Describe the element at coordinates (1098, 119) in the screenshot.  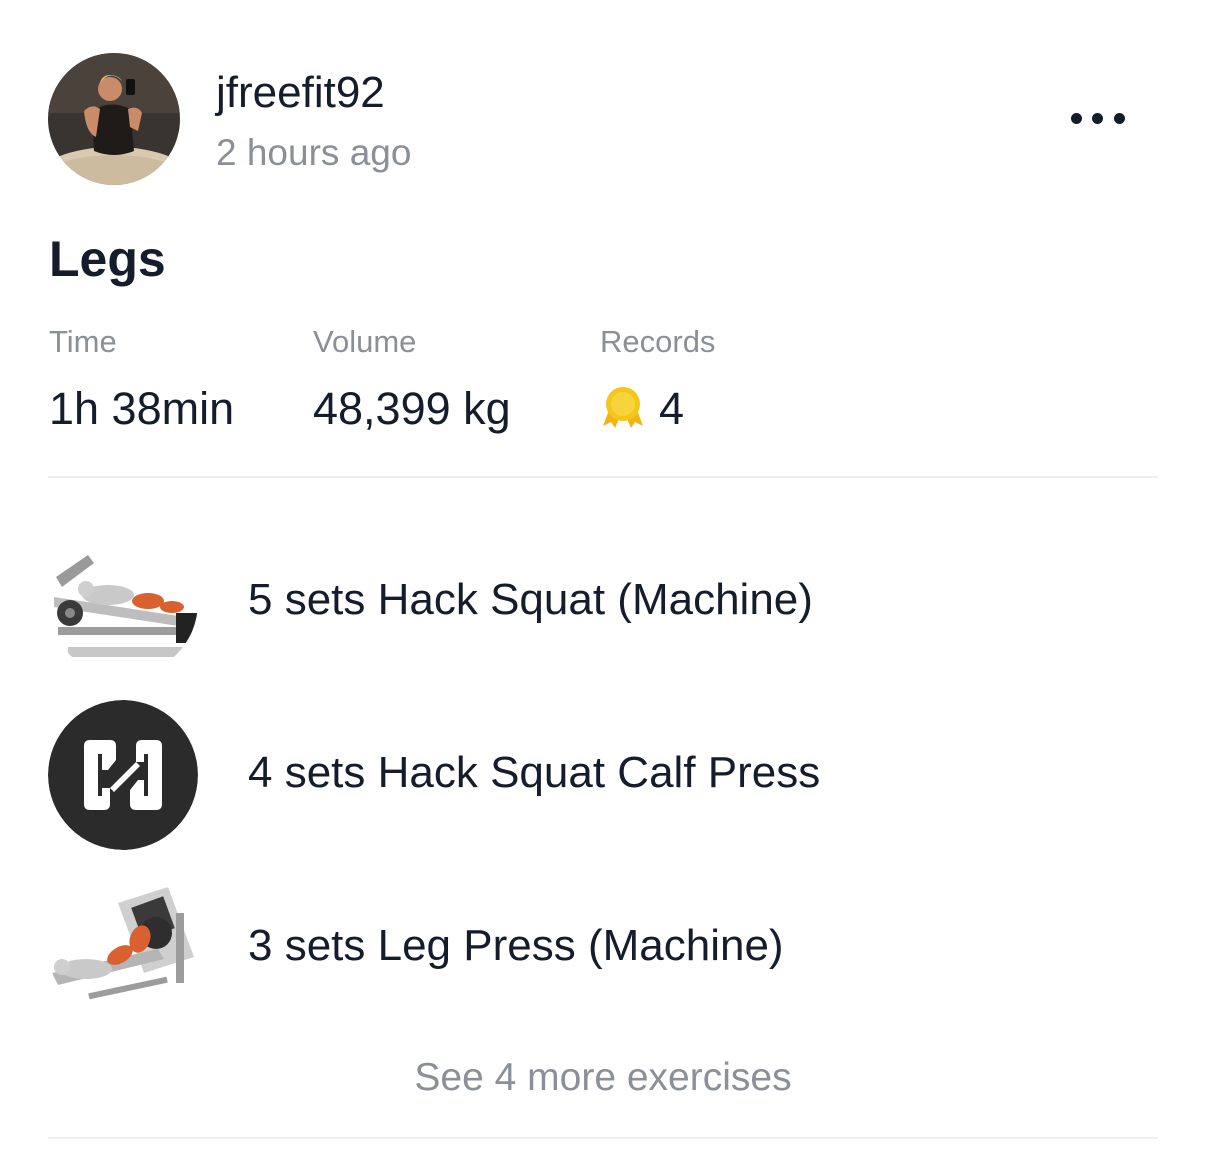
I see `more-options-button` at that location.